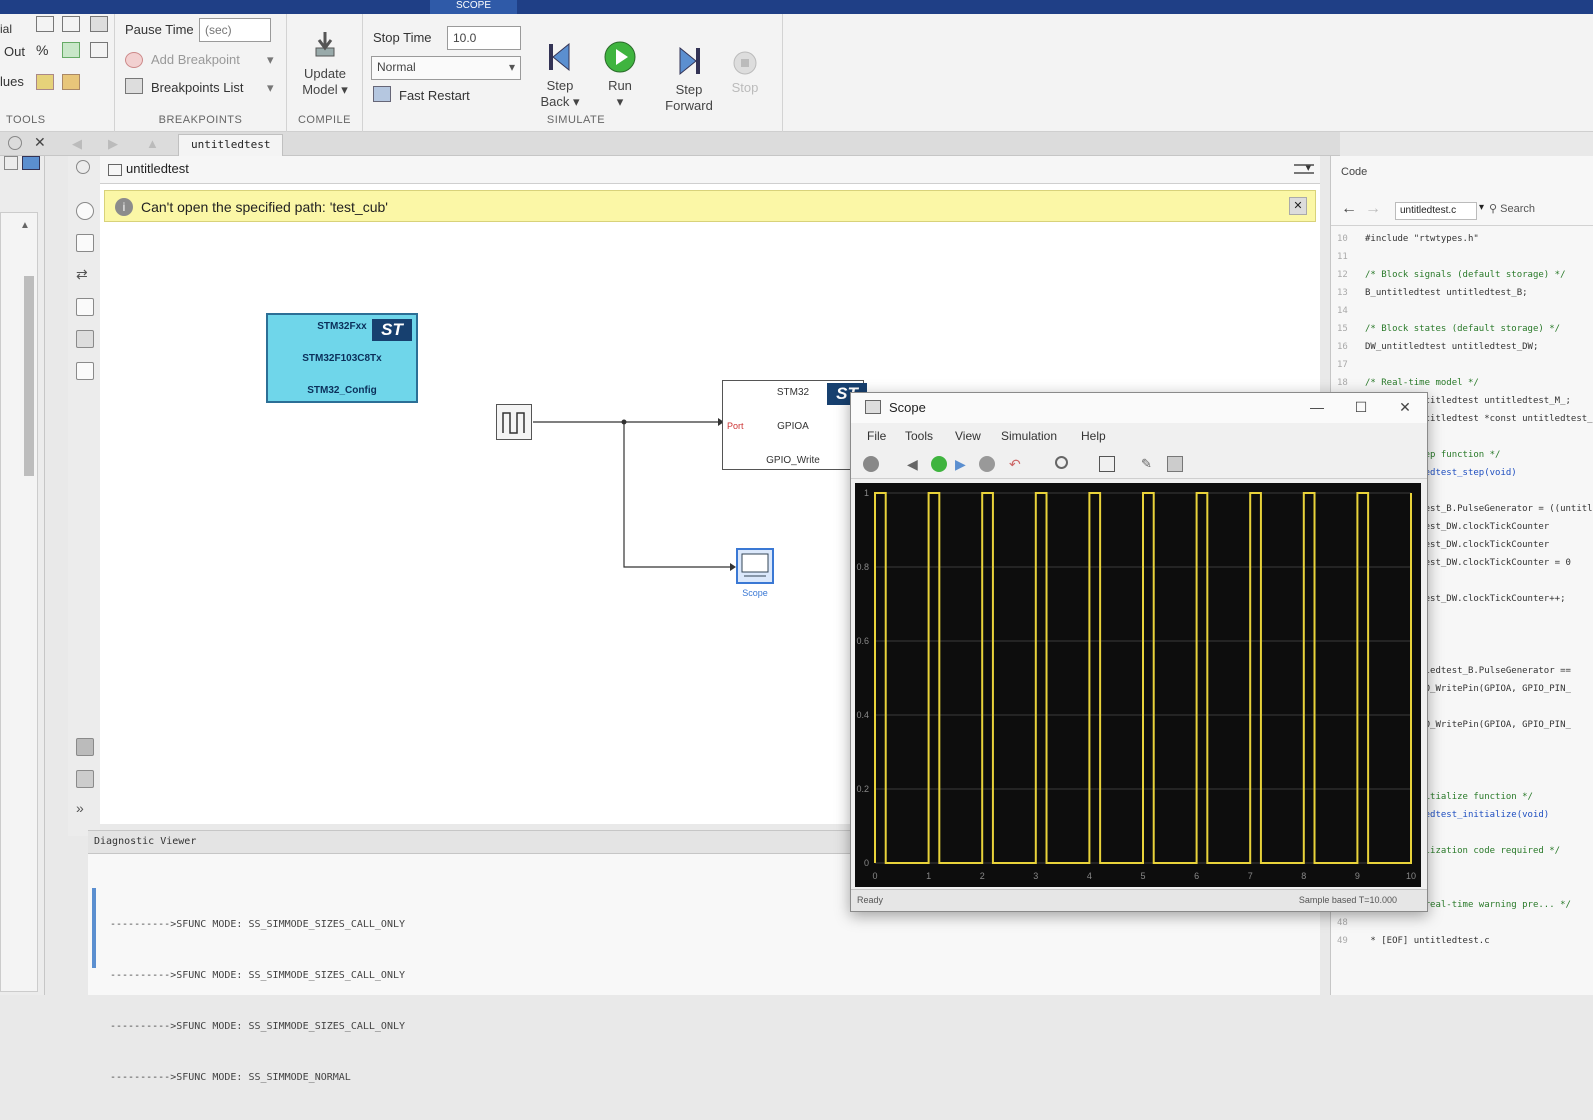  What do you see at coordinates (1089, 876) in the screenshot?
I see `x-tick-label: 4` at bounding box center [1089, 876].